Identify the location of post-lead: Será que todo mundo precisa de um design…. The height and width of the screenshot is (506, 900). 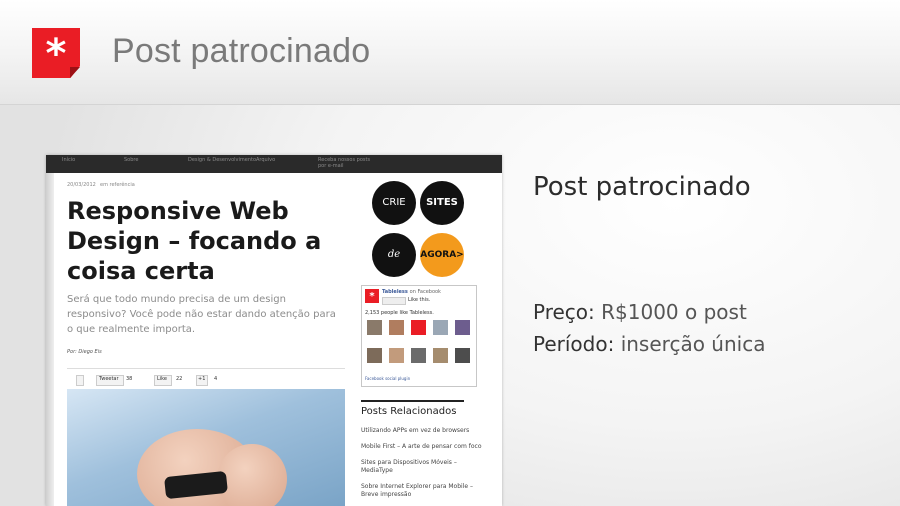
(201, 314).